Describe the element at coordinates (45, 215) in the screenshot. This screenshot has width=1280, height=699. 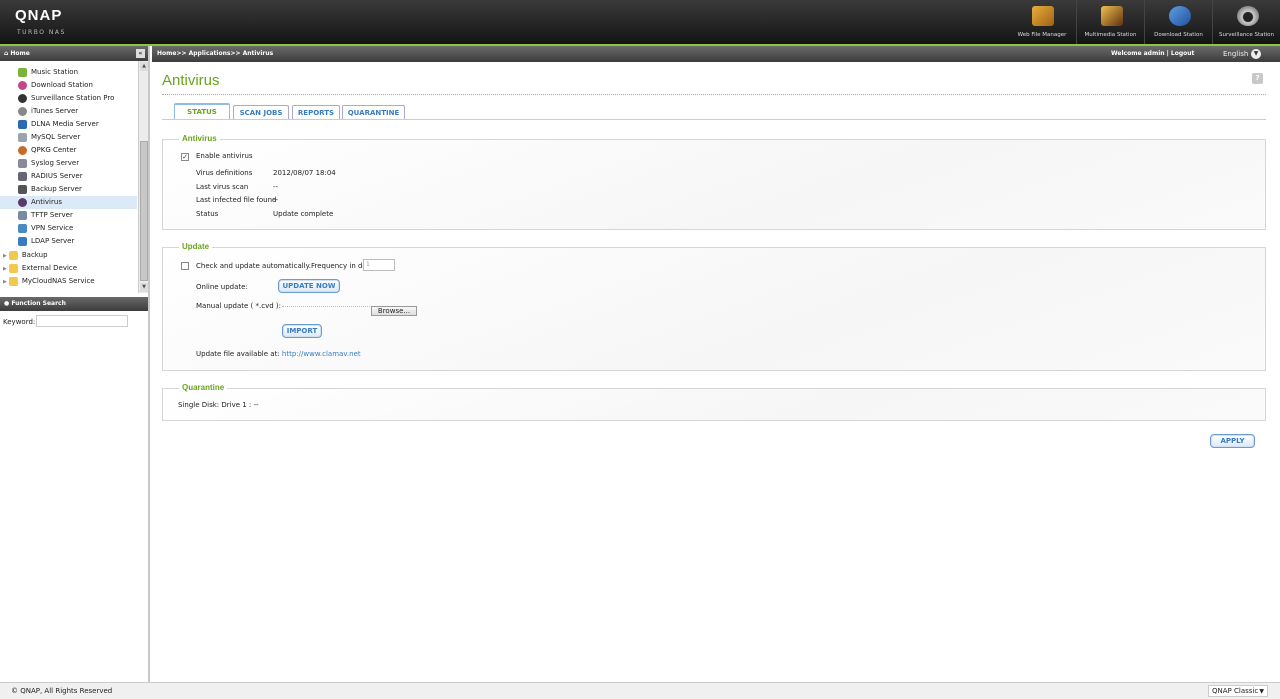
I see `sidebar-item-tftp-server: TFTP Server` at that location.